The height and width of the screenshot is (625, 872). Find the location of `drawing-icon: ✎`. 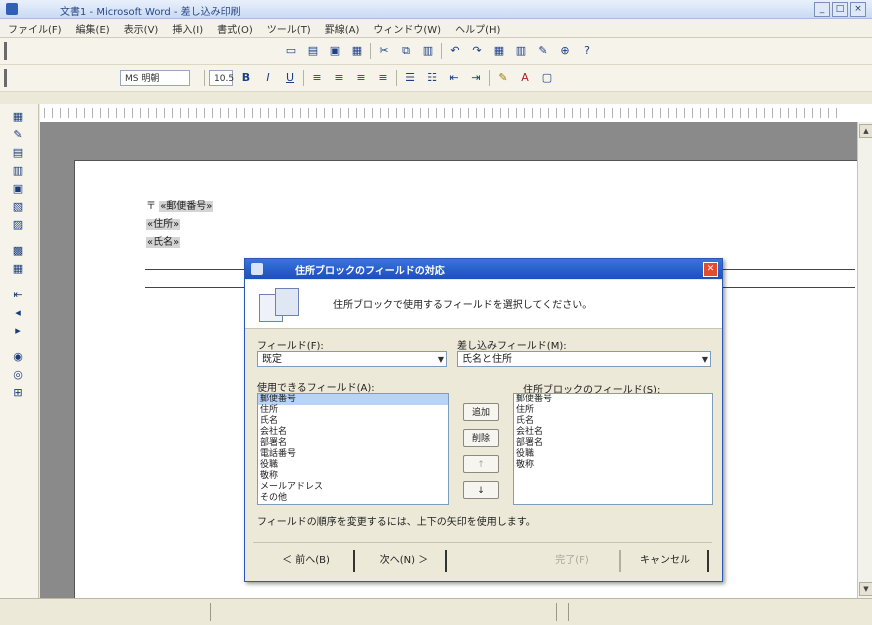

drawing-icon: ✎ is located at coordinates (543, 51).